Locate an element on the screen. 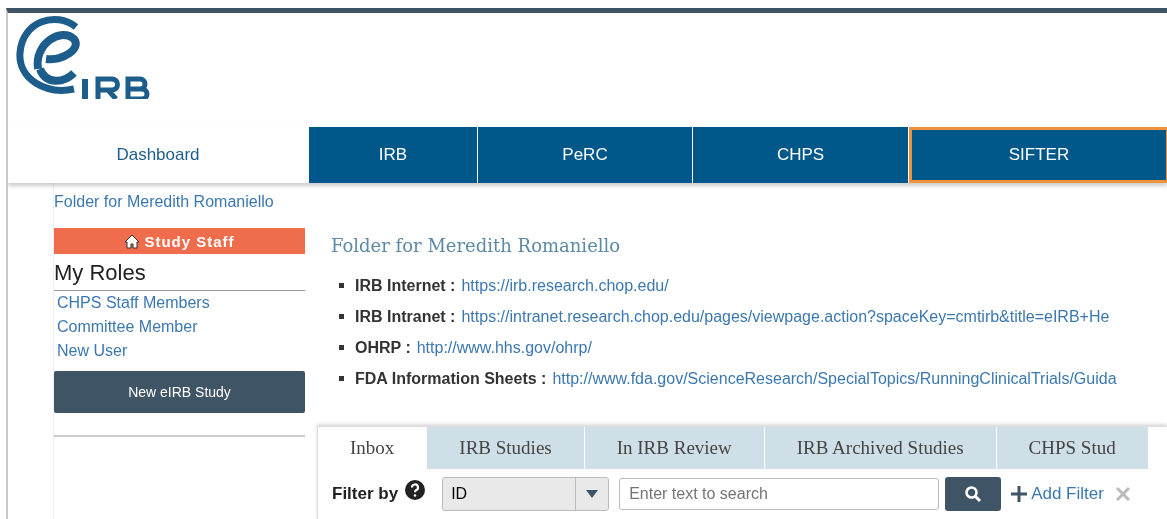 The width and height of the screenshot is (1167, 519). role-link: New User is located at coordinates (179, 351).